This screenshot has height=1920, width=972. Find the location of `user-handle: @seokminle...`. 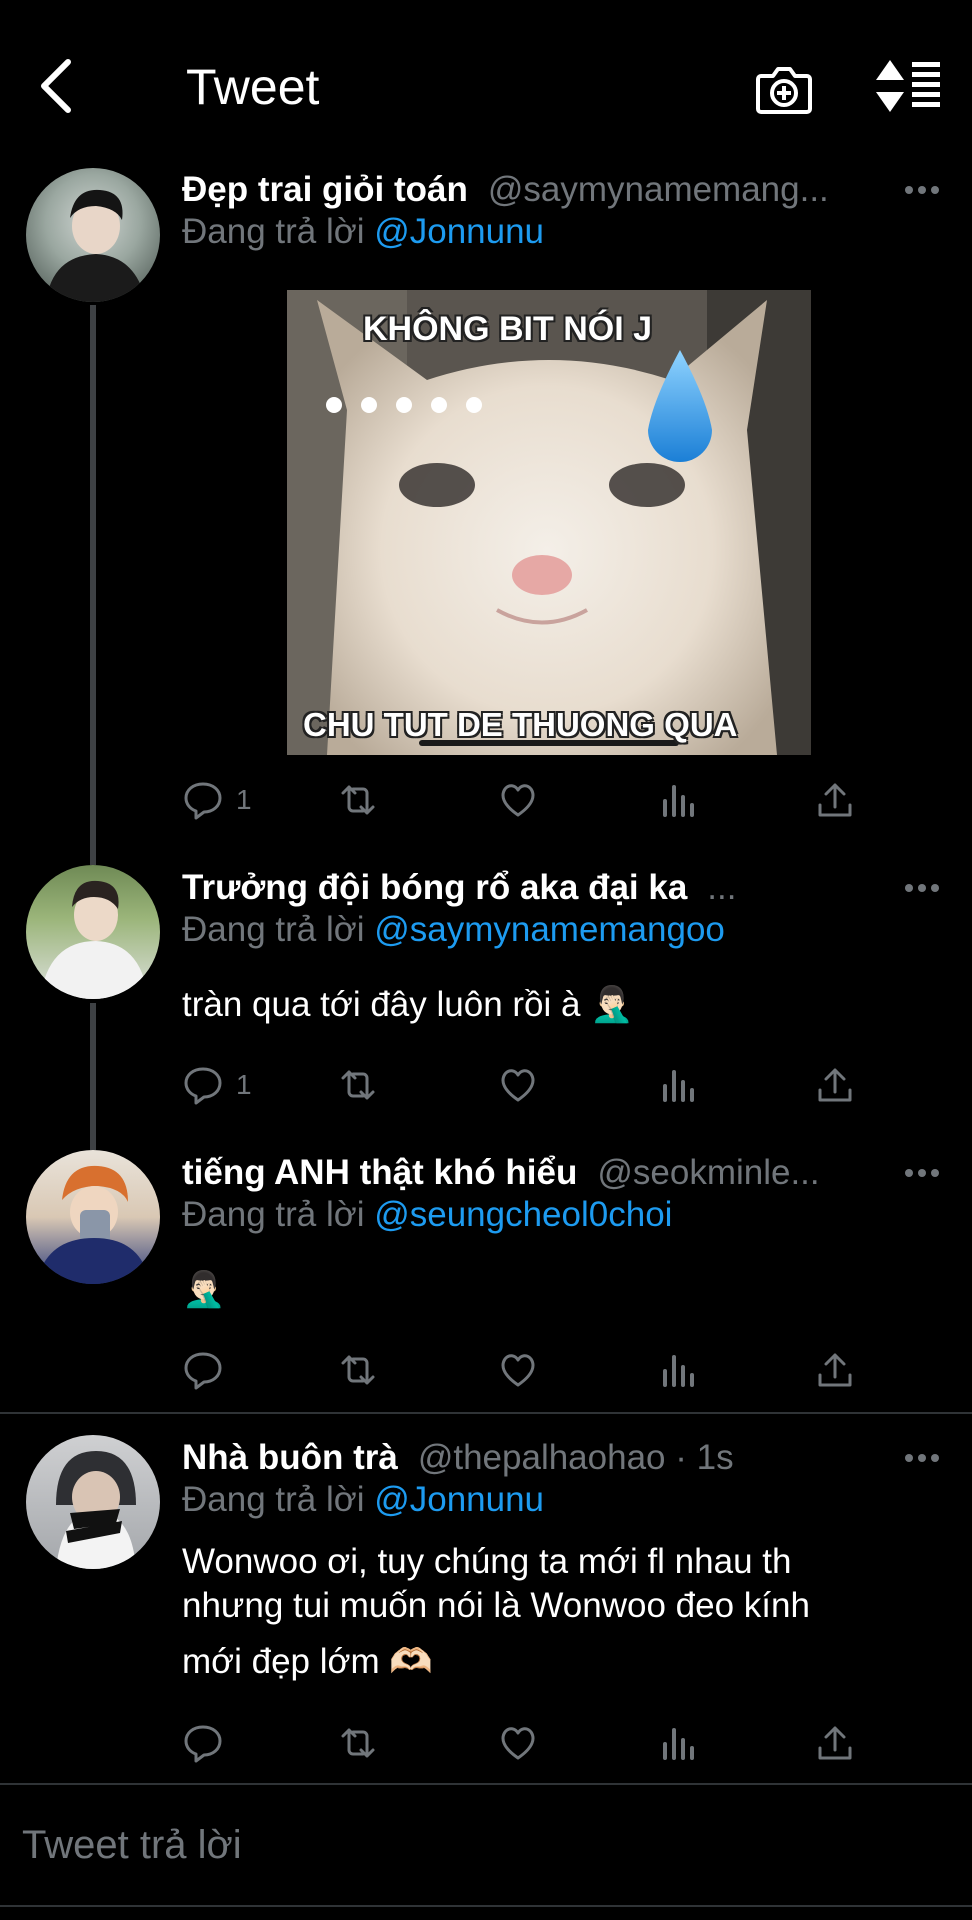

user-handle: @seokminle... is located at coordinates (708, 1173).